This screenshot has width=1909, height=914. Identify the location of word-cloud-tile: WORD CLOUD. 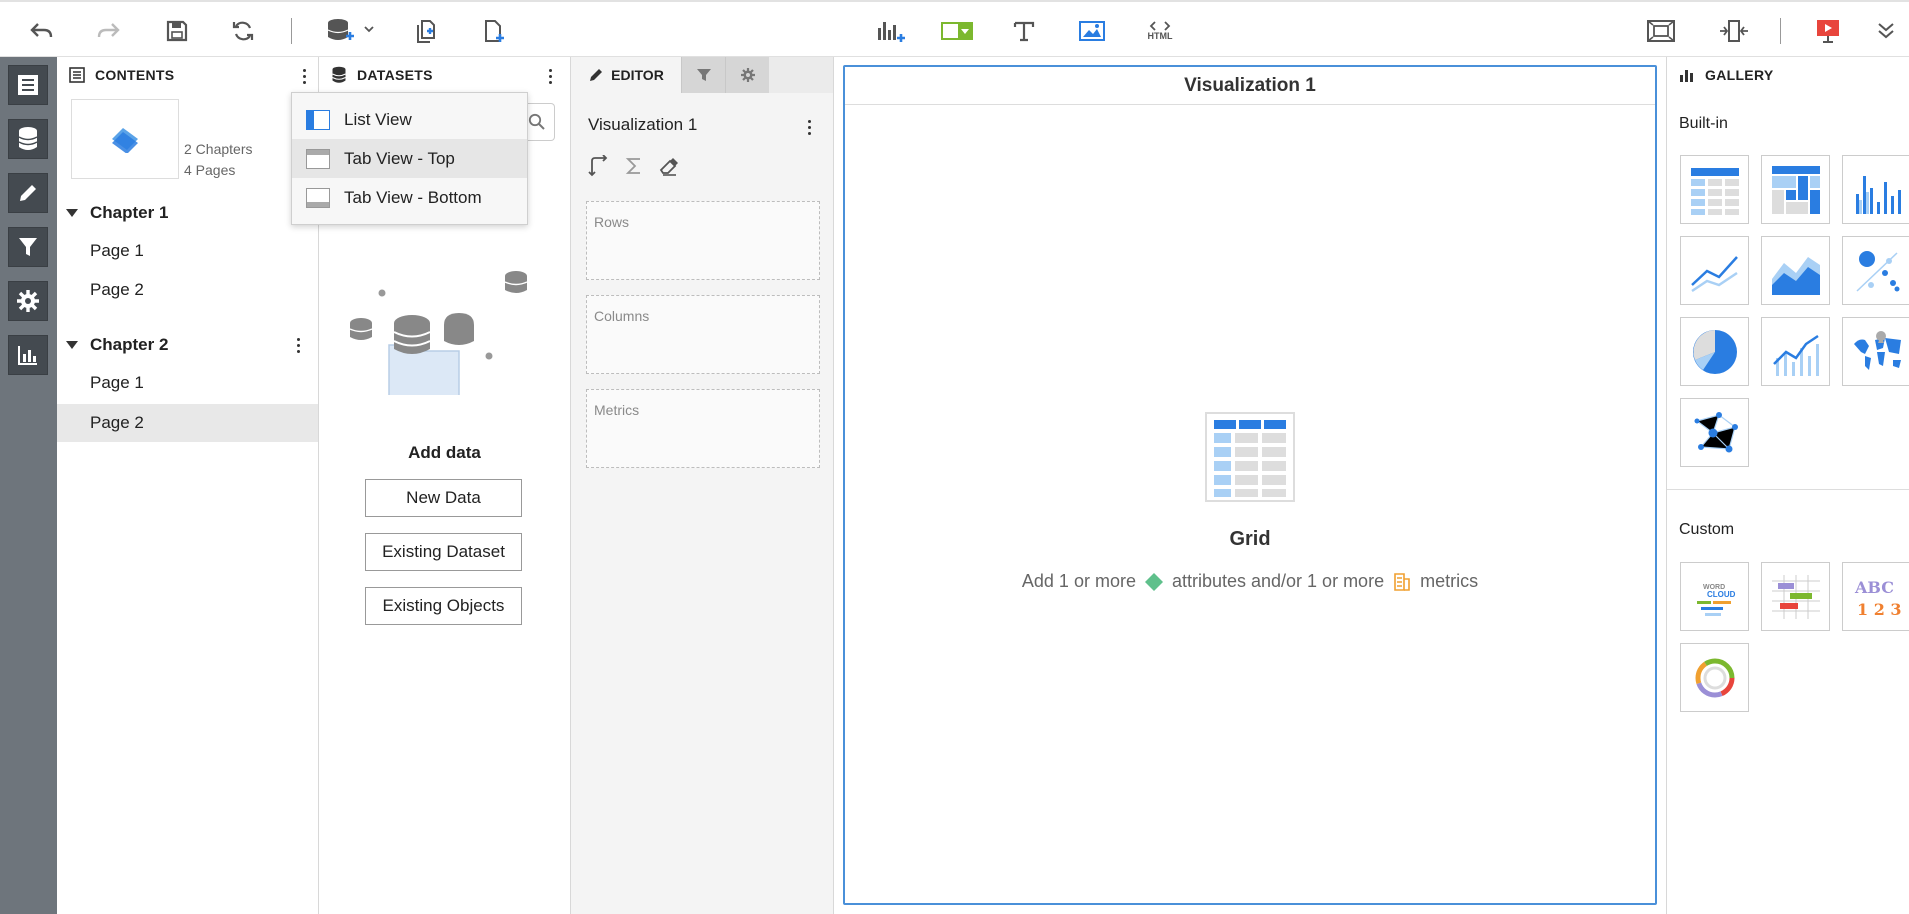
(1714, 596).